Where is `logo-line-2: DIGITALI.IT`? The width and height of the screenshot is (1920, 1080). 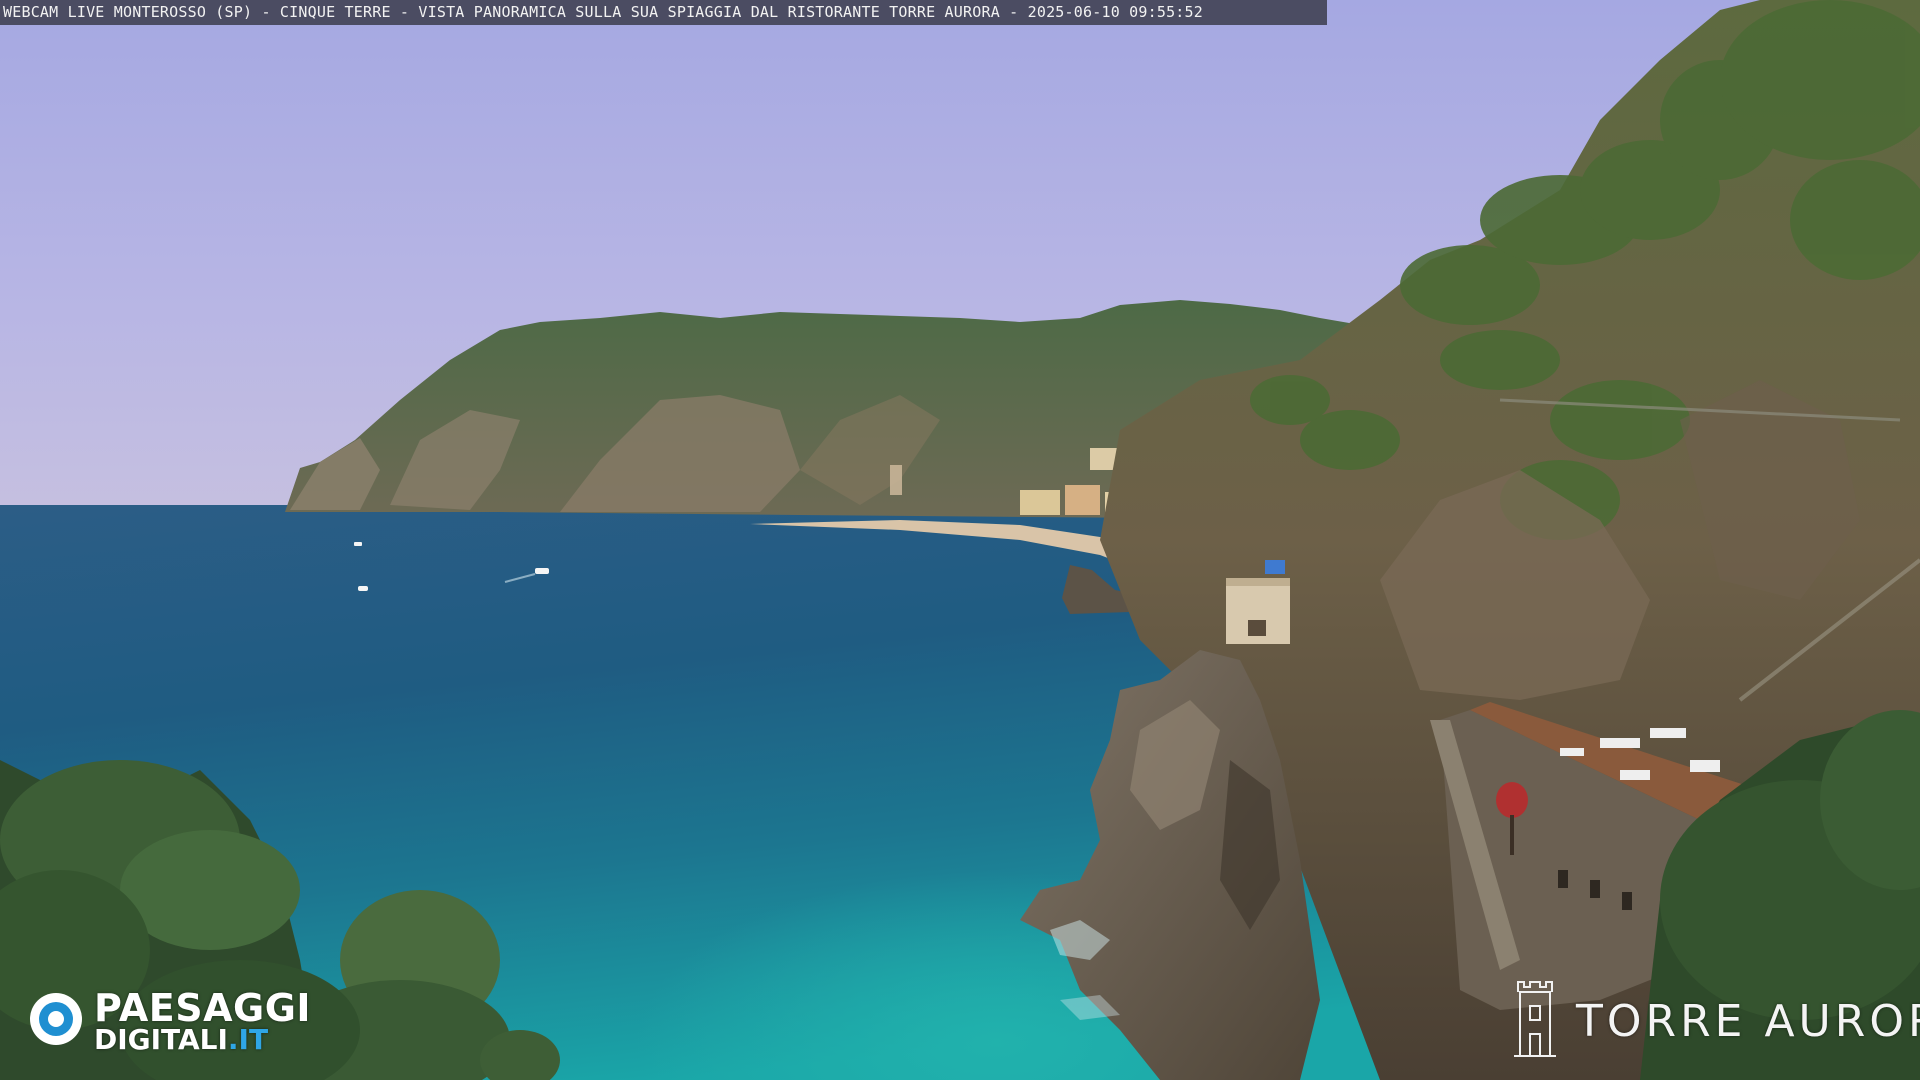 logo-line-2: DIGITALI.IT is located at coordinates (181, 1040).